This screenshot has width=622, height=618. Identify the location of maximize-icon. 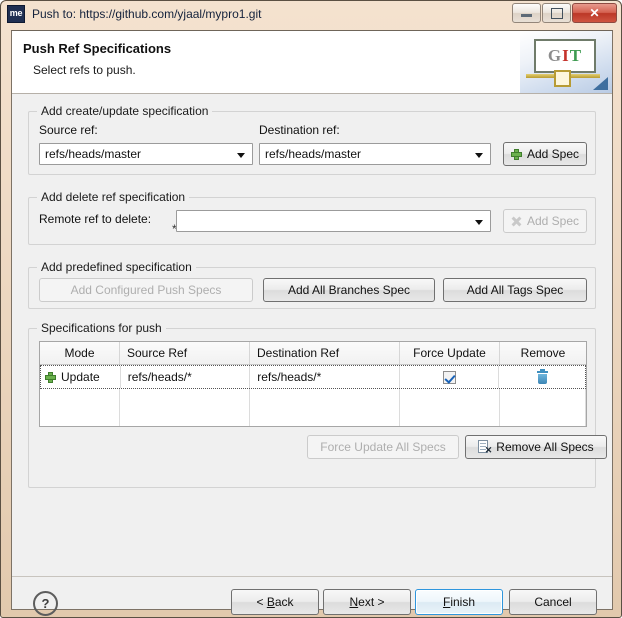
(556, 13).